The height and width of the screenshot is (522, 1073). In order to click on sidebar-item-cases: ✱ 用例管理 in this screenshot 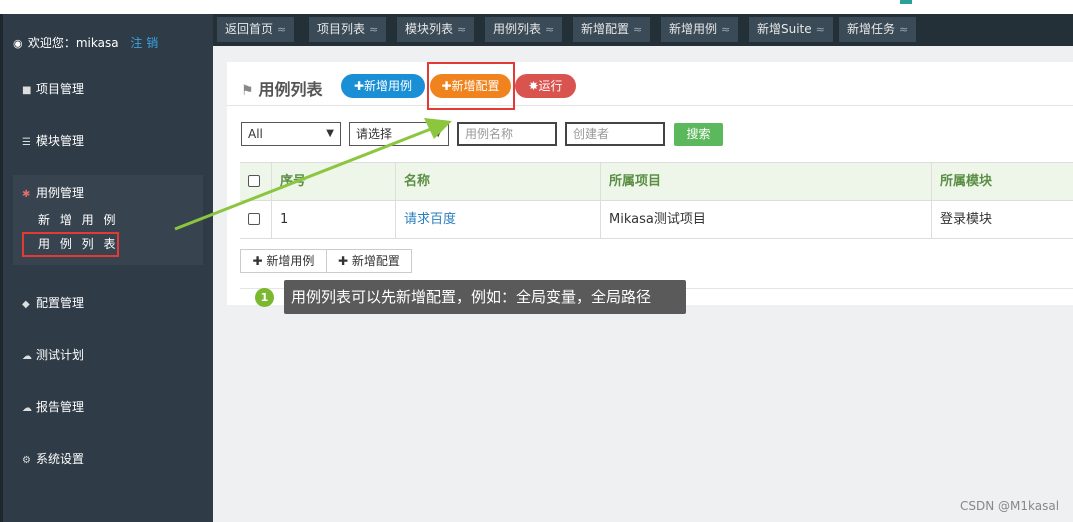, I will do `click(53, 192)`.